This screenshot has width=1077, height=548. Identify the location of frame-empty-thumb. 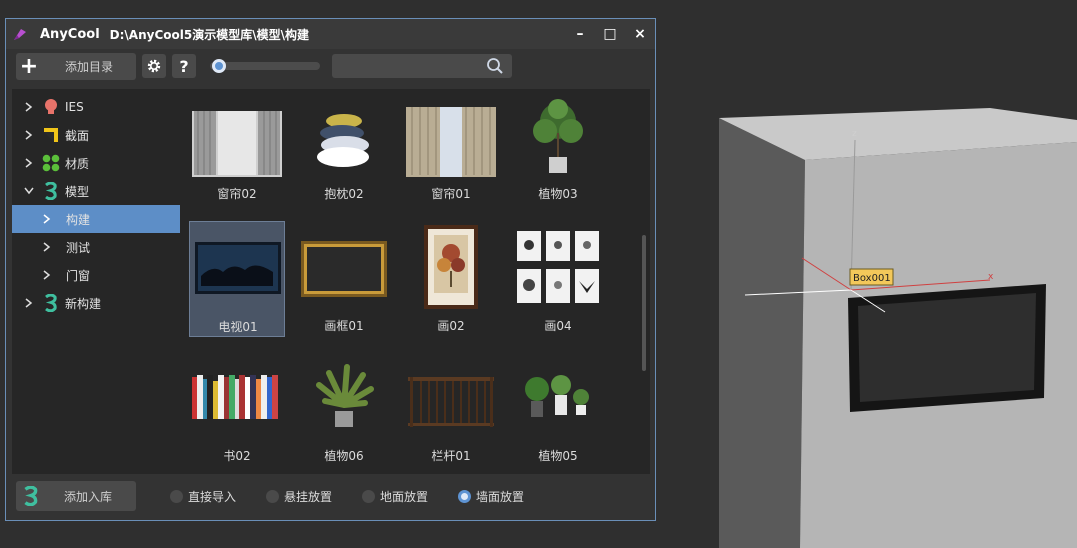
(344, 269).